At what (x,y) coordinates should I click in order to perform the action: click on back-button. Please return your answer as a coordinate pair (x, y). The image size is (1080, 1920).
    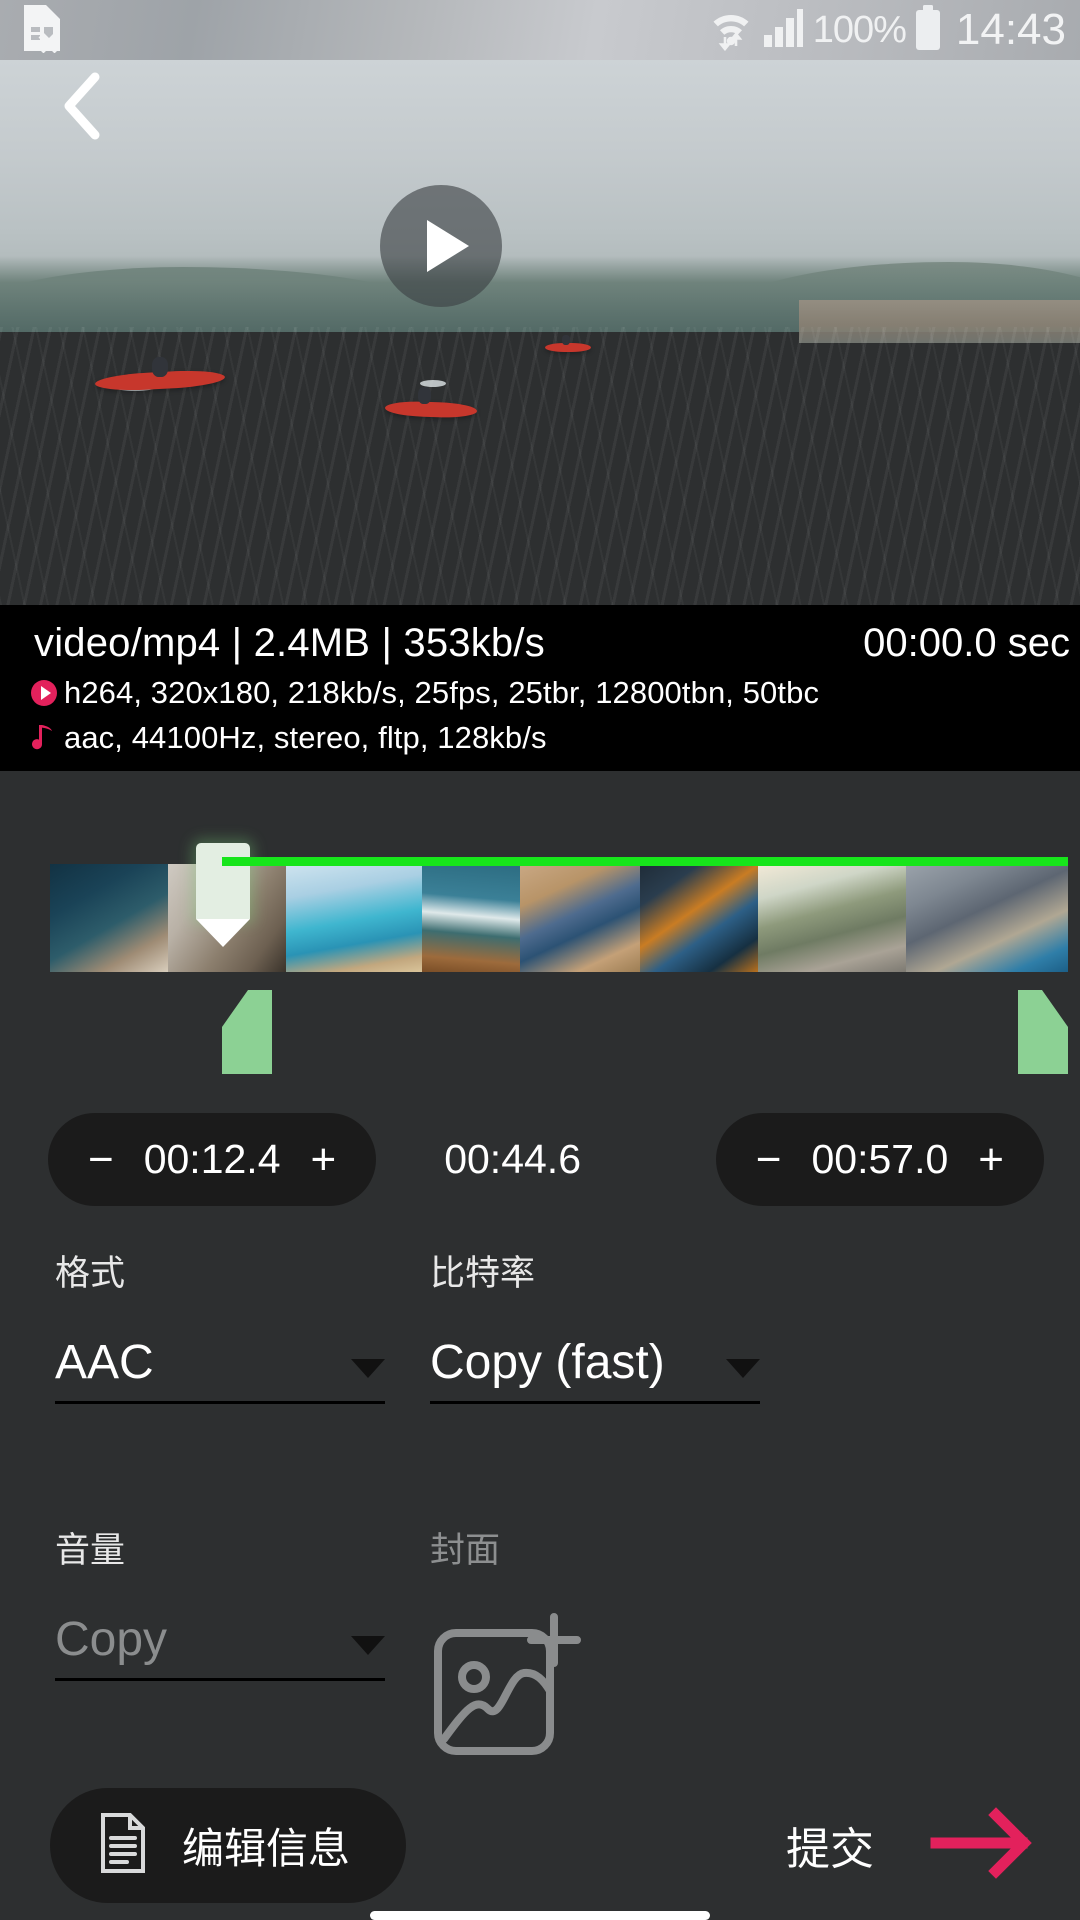
    Looking at the image, I should click on (82, 108).